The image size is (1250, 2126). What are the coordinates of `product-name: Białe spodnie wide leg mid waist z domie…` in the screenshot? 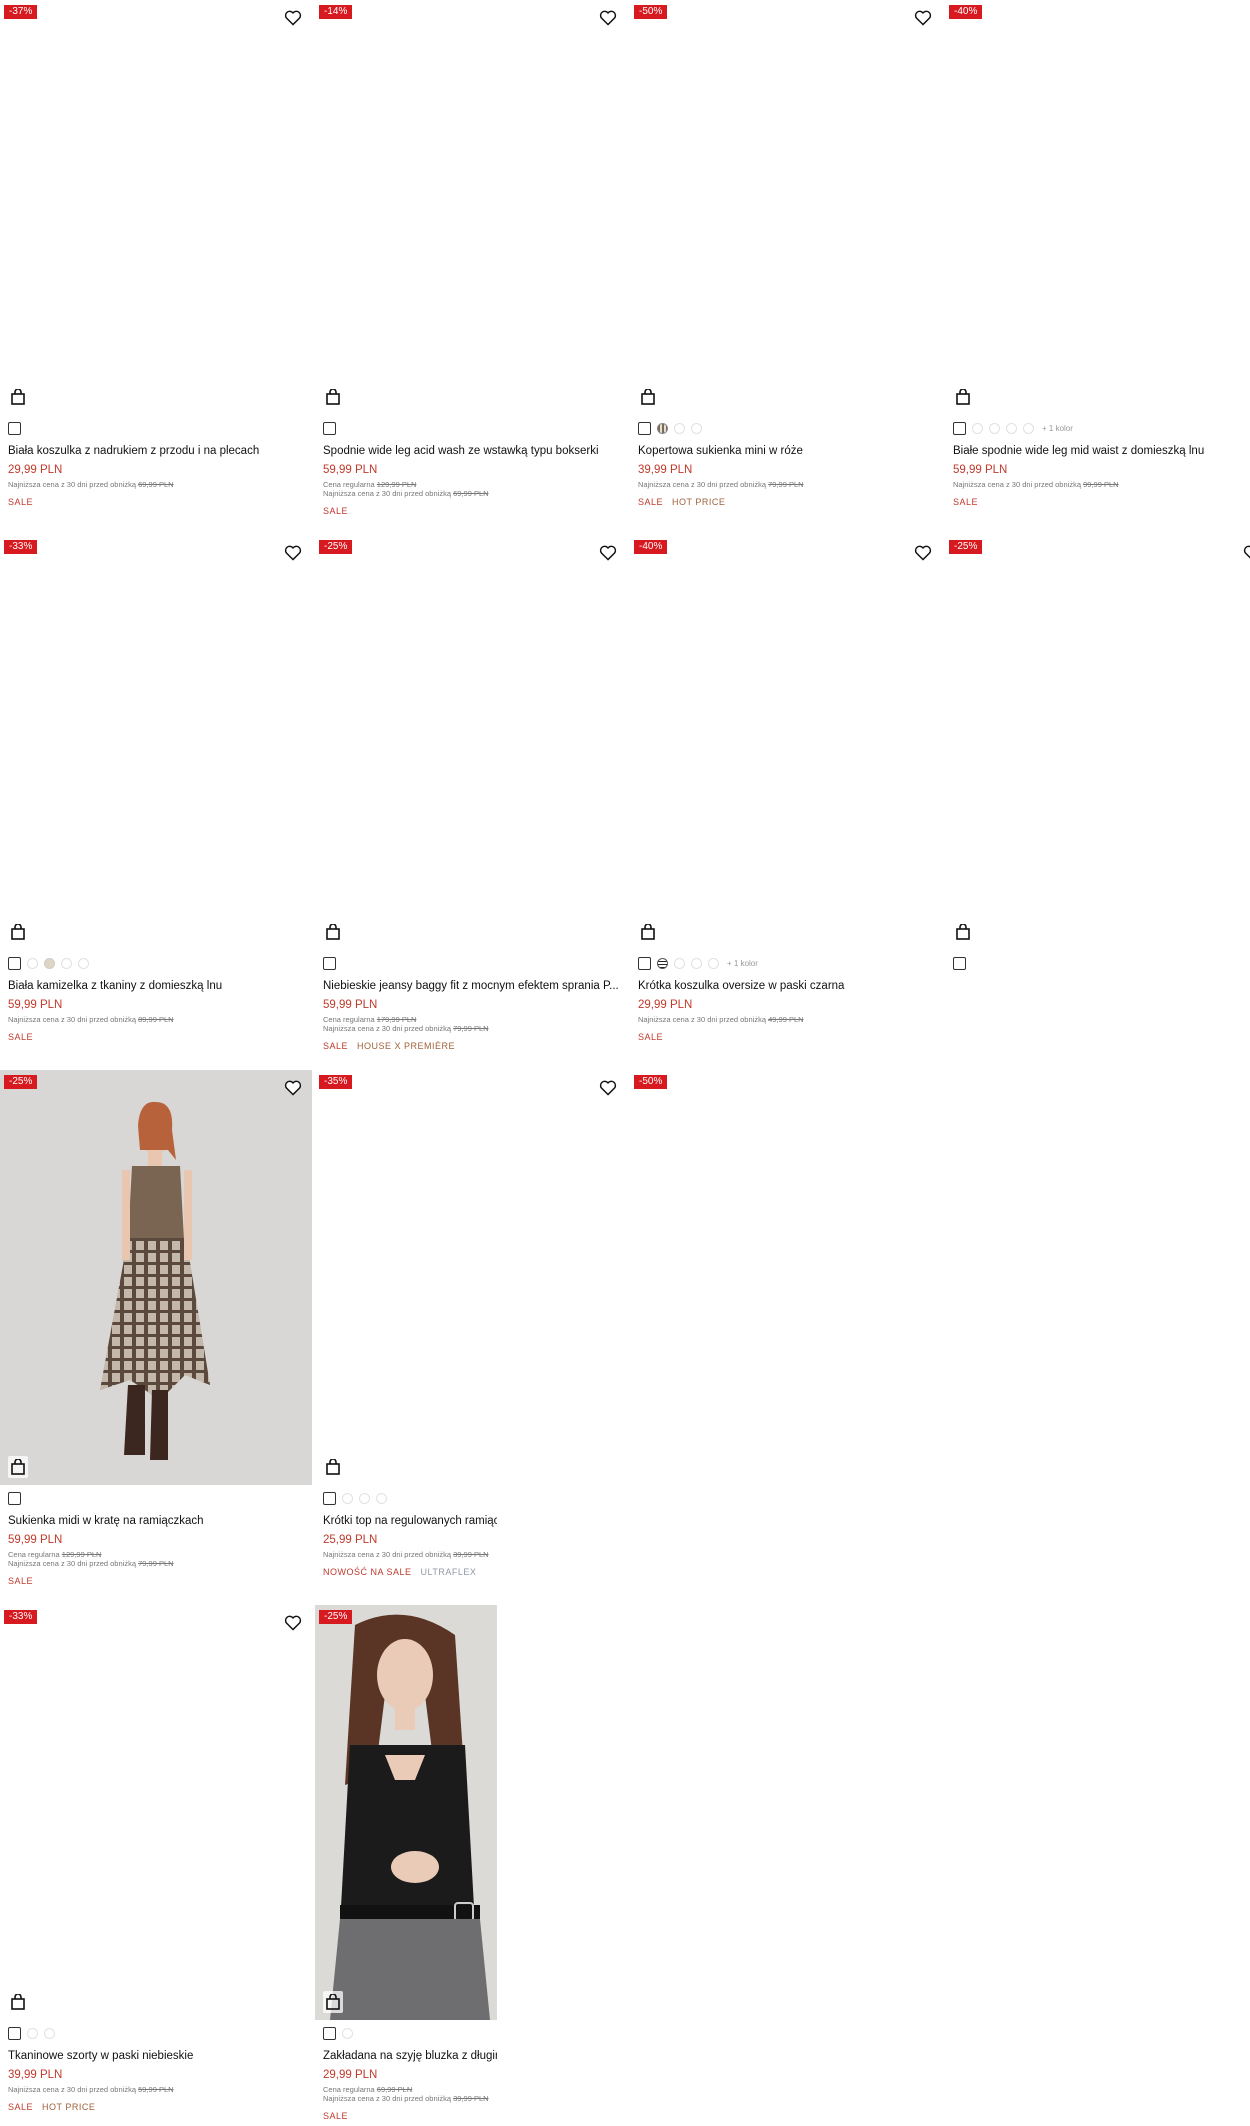 It's located at (1101, 451).